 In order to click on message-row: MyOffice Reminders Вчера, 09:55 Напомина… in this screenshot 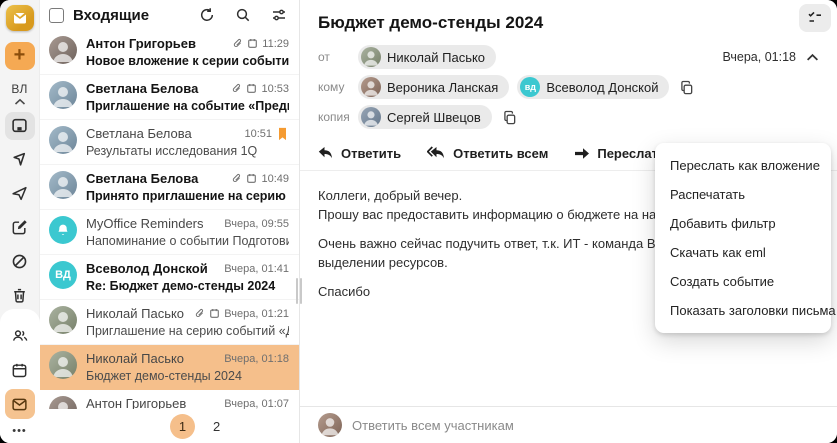, I will do `click(169, 232)`.